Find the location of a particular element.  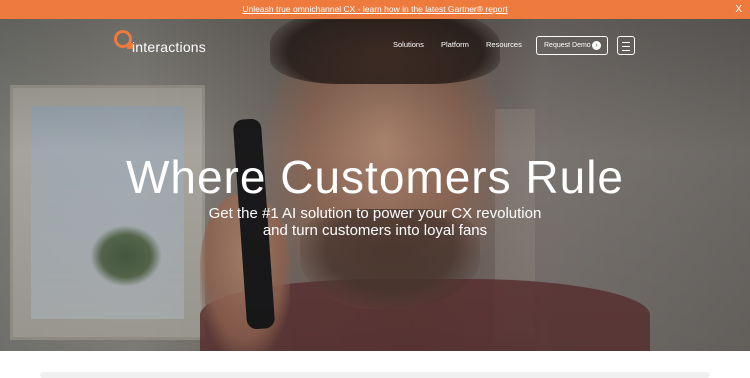

logo-mark-icon is located at coordinates (123, 39).